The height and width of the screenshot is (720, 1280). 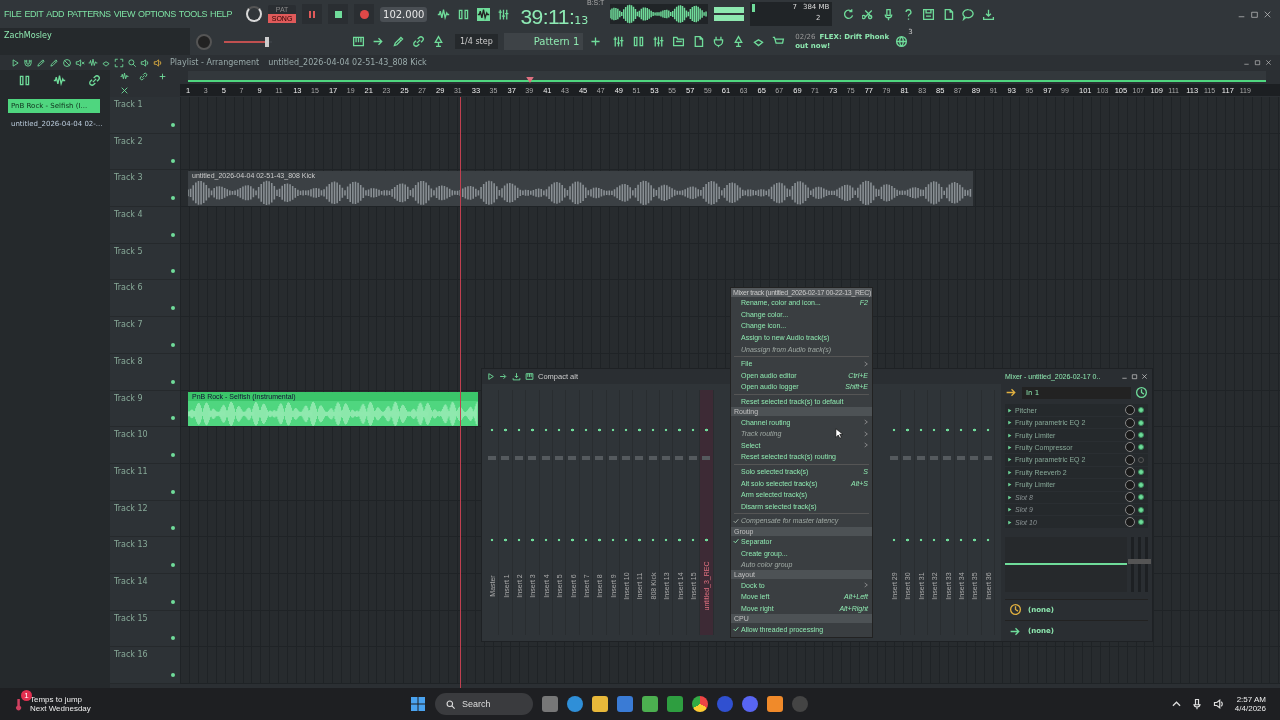 I want to click on track-name: Track 12, so click(x=131, y=508).